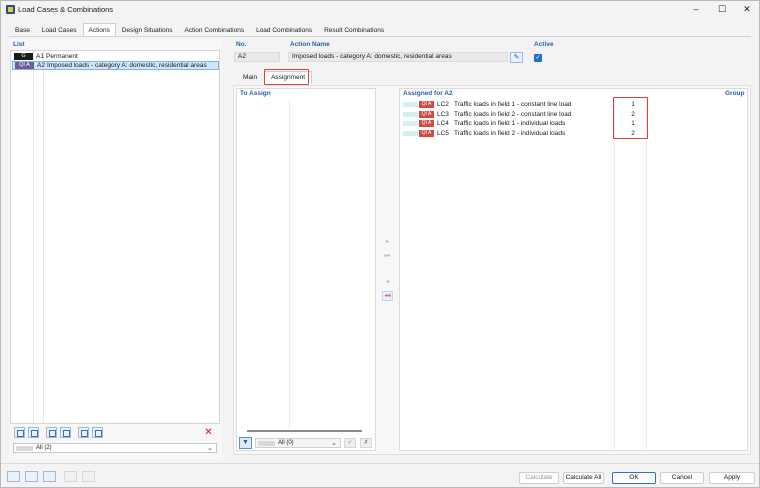 The image size is (760, 488). What do you see at coordinates (350, 443) in the screenshot?
I see `check-all-icon: ✓` at bounding box center [350, 443].